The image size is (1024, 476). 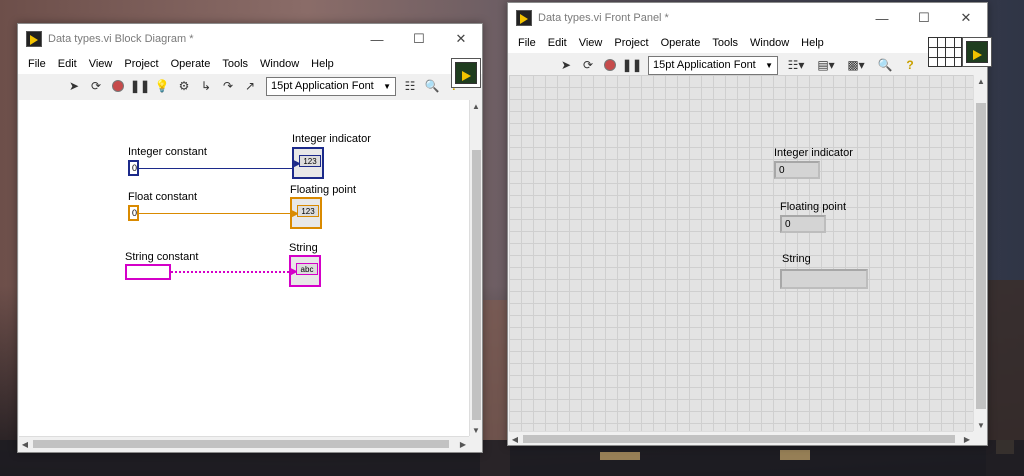 I want to click on string-indicator-terminal: ▶ abc, so click(x=305, y=271).